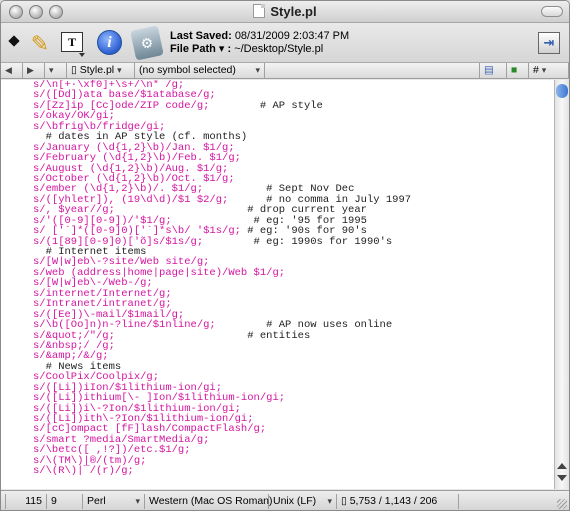 The height and width of the screenshot is (511, 570). I want to click on hash-menu-button: # ▾, so click(549, 71).